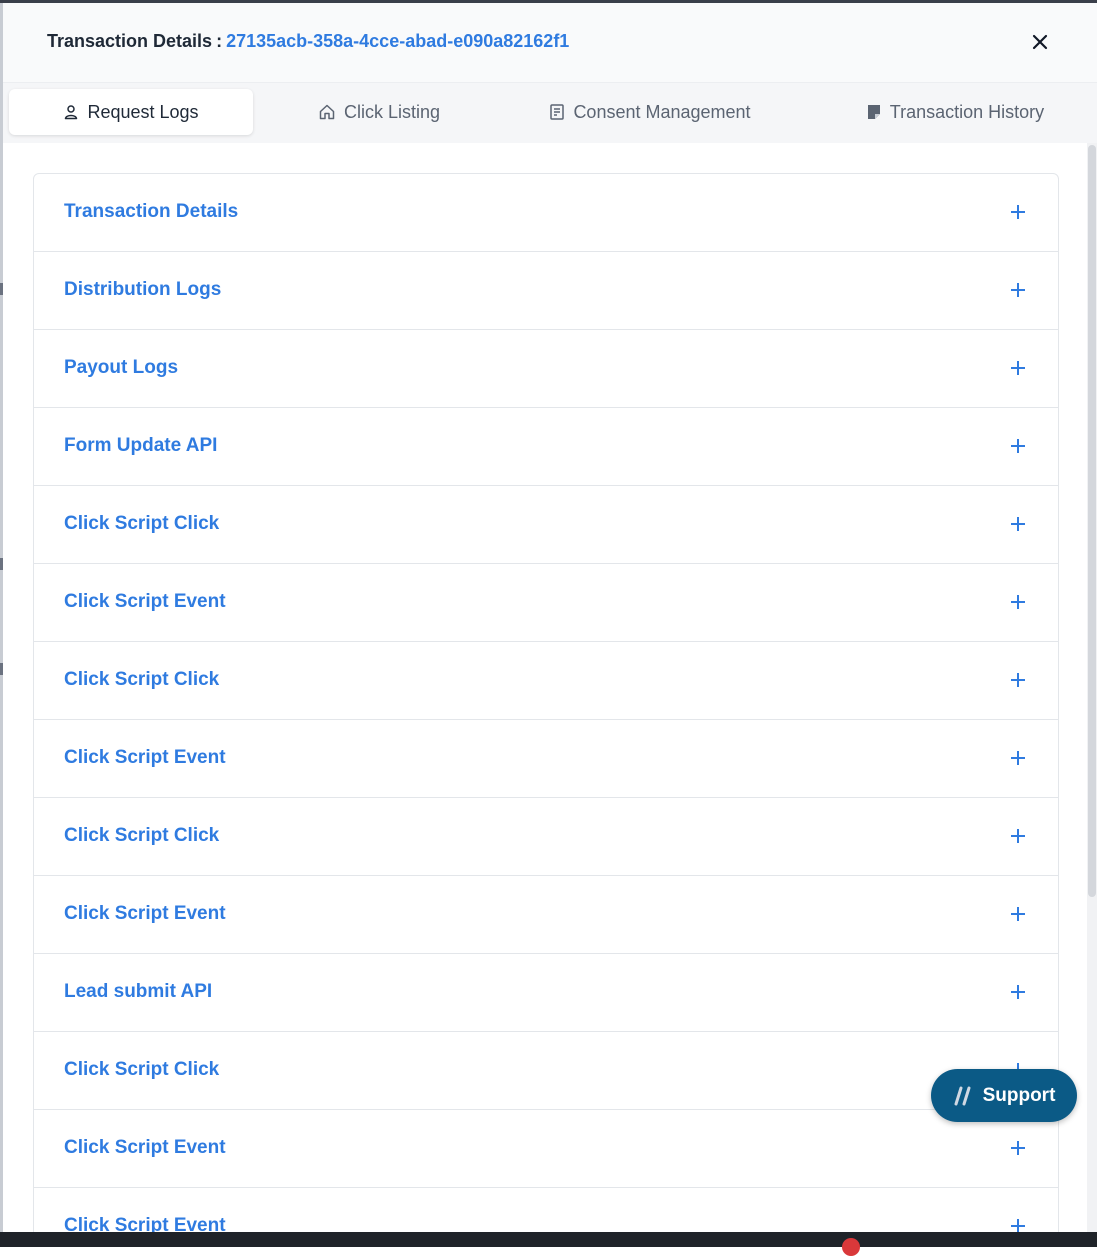  I want to click on note-icon, so click(873, 112).